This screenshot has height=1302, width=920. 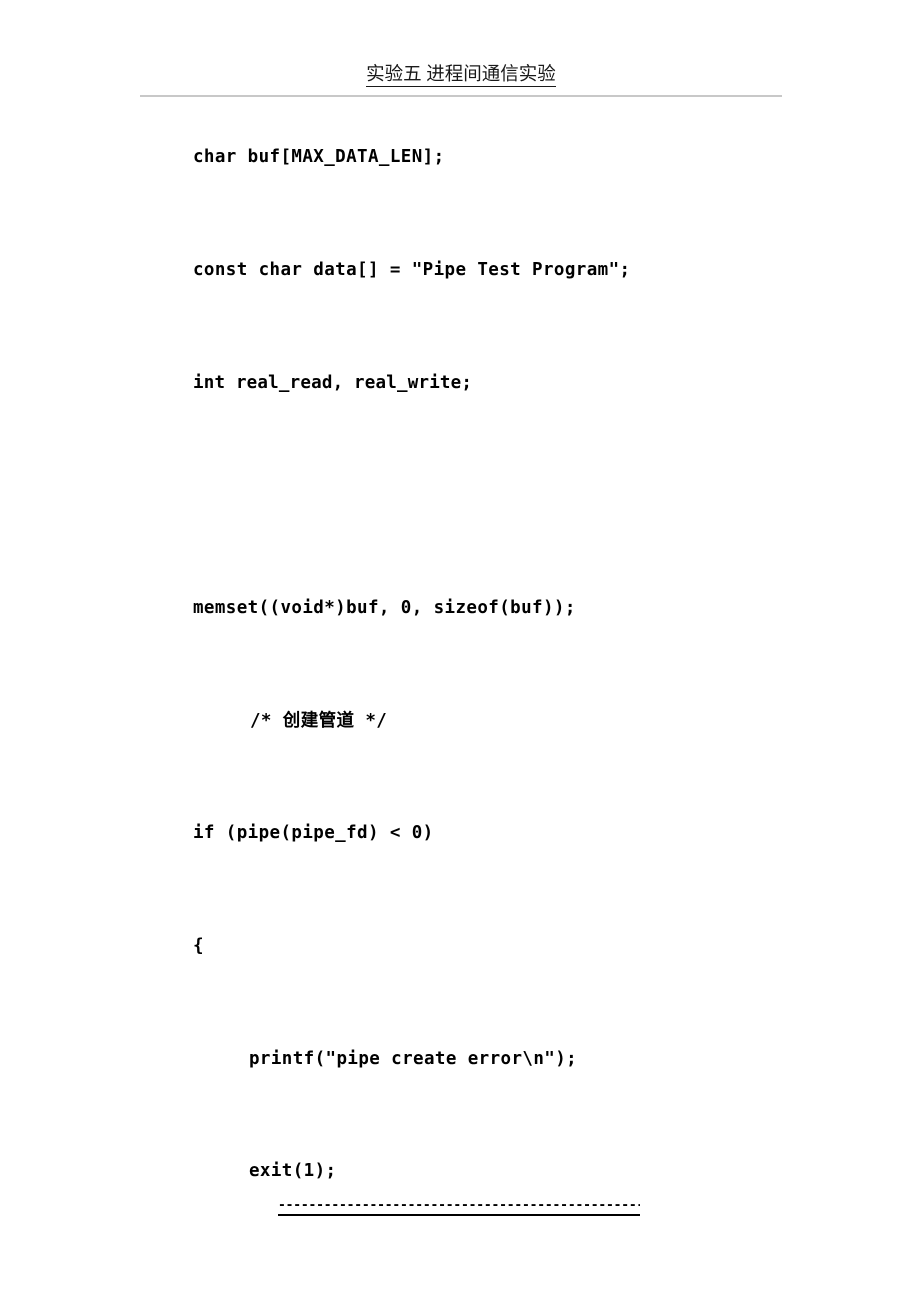 What do you see at coordinates (198, 946) in the screenshot?
I see `code-line-open-brace: {` at bounding box center [198, 946].